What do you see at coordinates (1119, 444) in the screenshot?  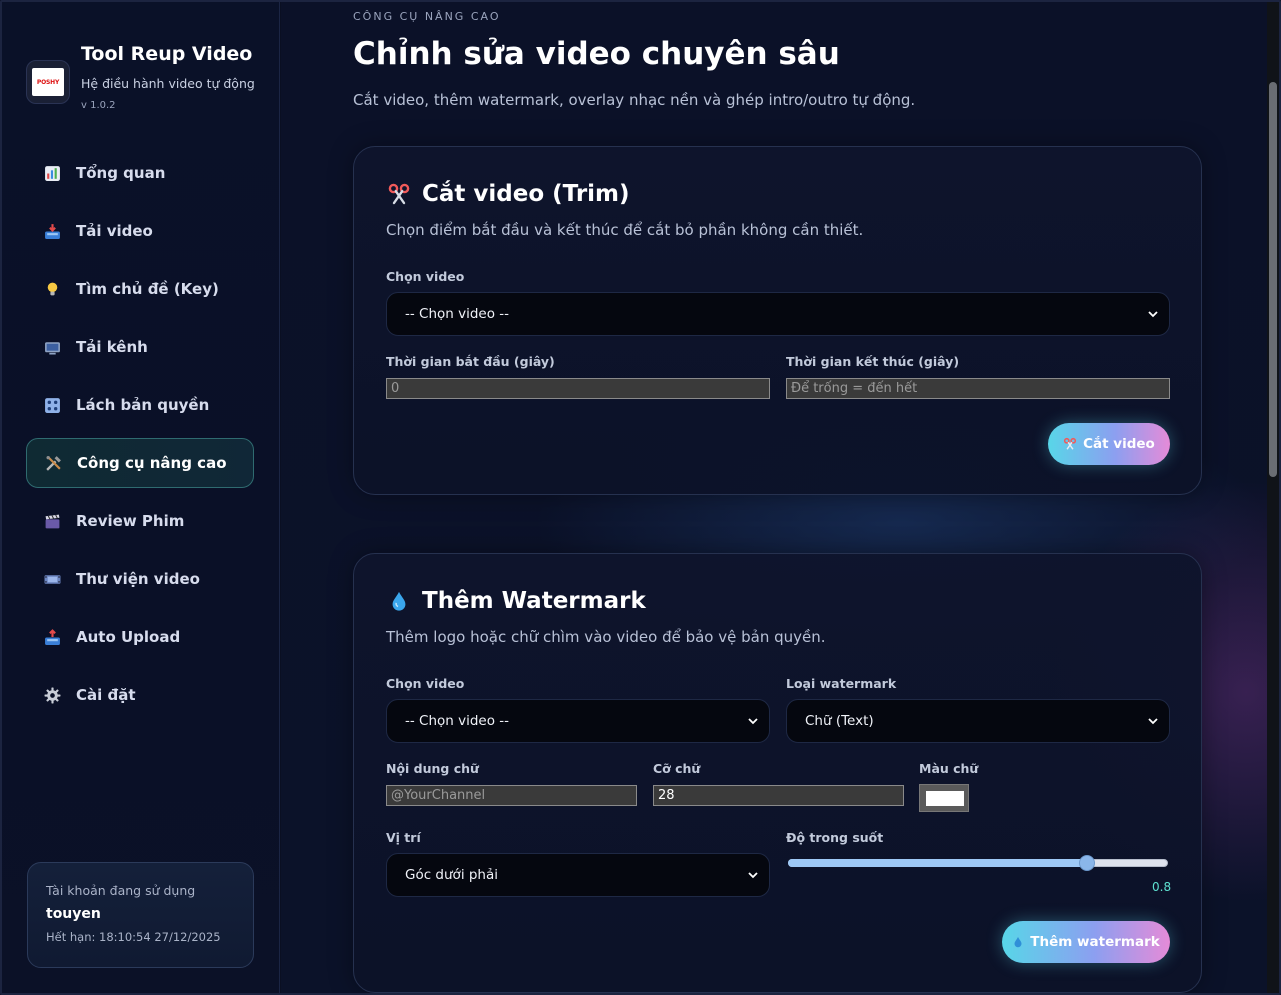 I see `cut-video-button-label: Cắt video` at bounding box center [1119, 444].